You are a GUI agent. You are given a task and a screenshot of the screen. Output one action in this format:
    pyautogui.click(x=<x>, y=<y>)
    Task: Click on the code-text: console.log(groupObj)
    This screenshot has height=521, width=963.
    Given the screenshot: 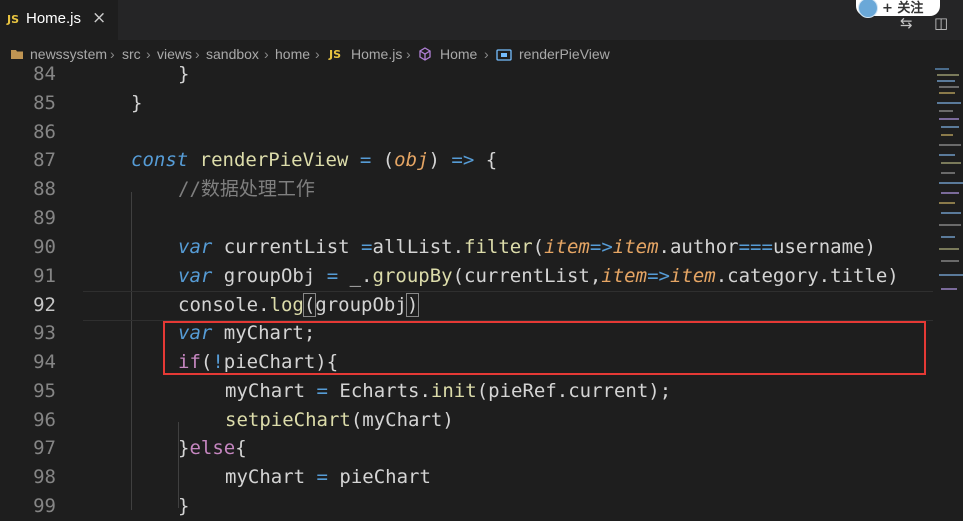 What is the action you would take?
    pyautogui.click(x=299, y=305)
    